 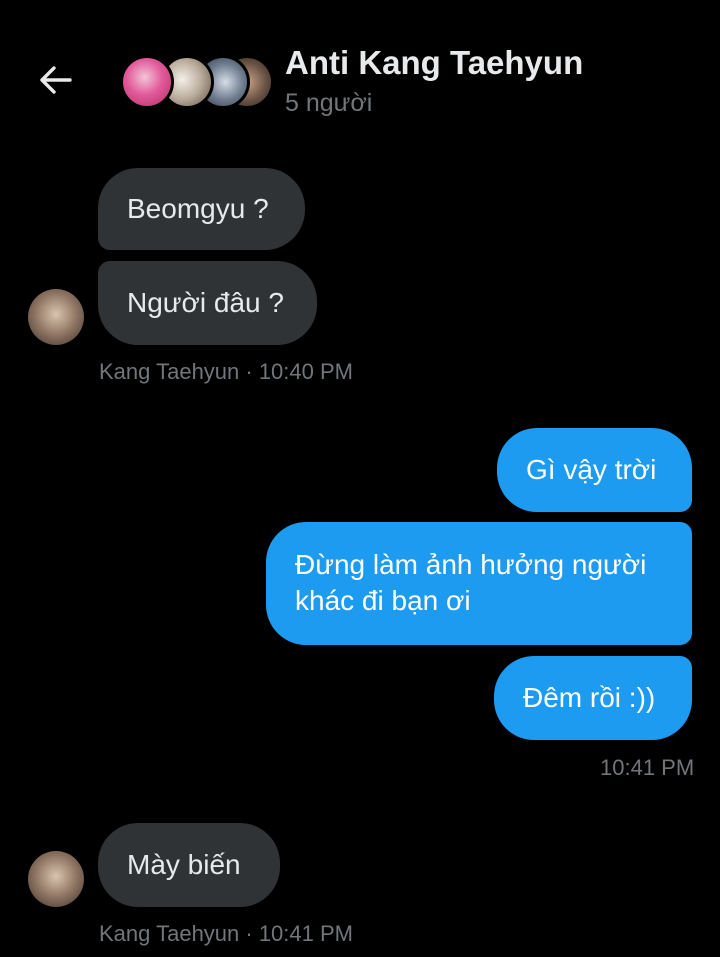 What do you see at coordinates (471, 564) in the screenshot?
I see `message-text-line: Đừng làm ảnh hưởng người` at bounding box center [471, 564].